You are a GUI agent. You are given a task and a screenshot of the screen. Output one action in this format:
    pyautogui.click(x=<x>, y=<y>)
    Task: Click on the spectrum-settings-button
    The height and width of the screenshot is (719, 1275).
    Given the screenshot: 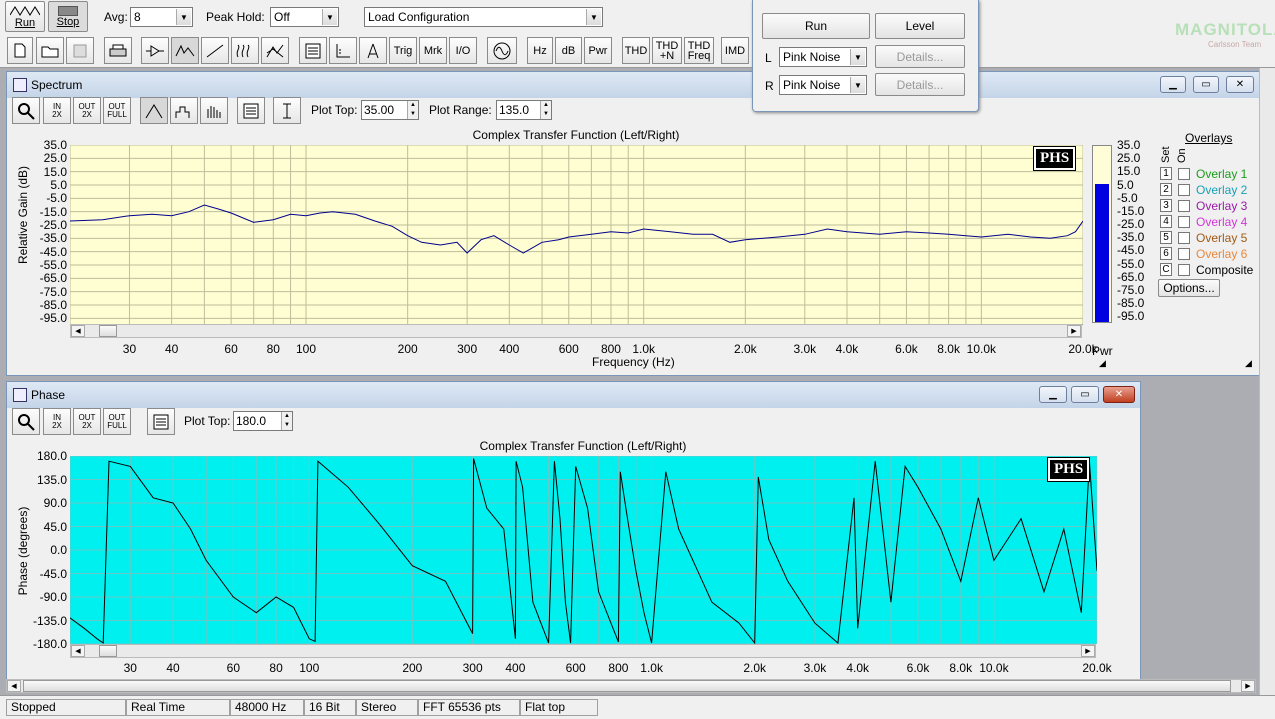 What is the action you would take?
    pyautogui.click(x=251, y=110)
    